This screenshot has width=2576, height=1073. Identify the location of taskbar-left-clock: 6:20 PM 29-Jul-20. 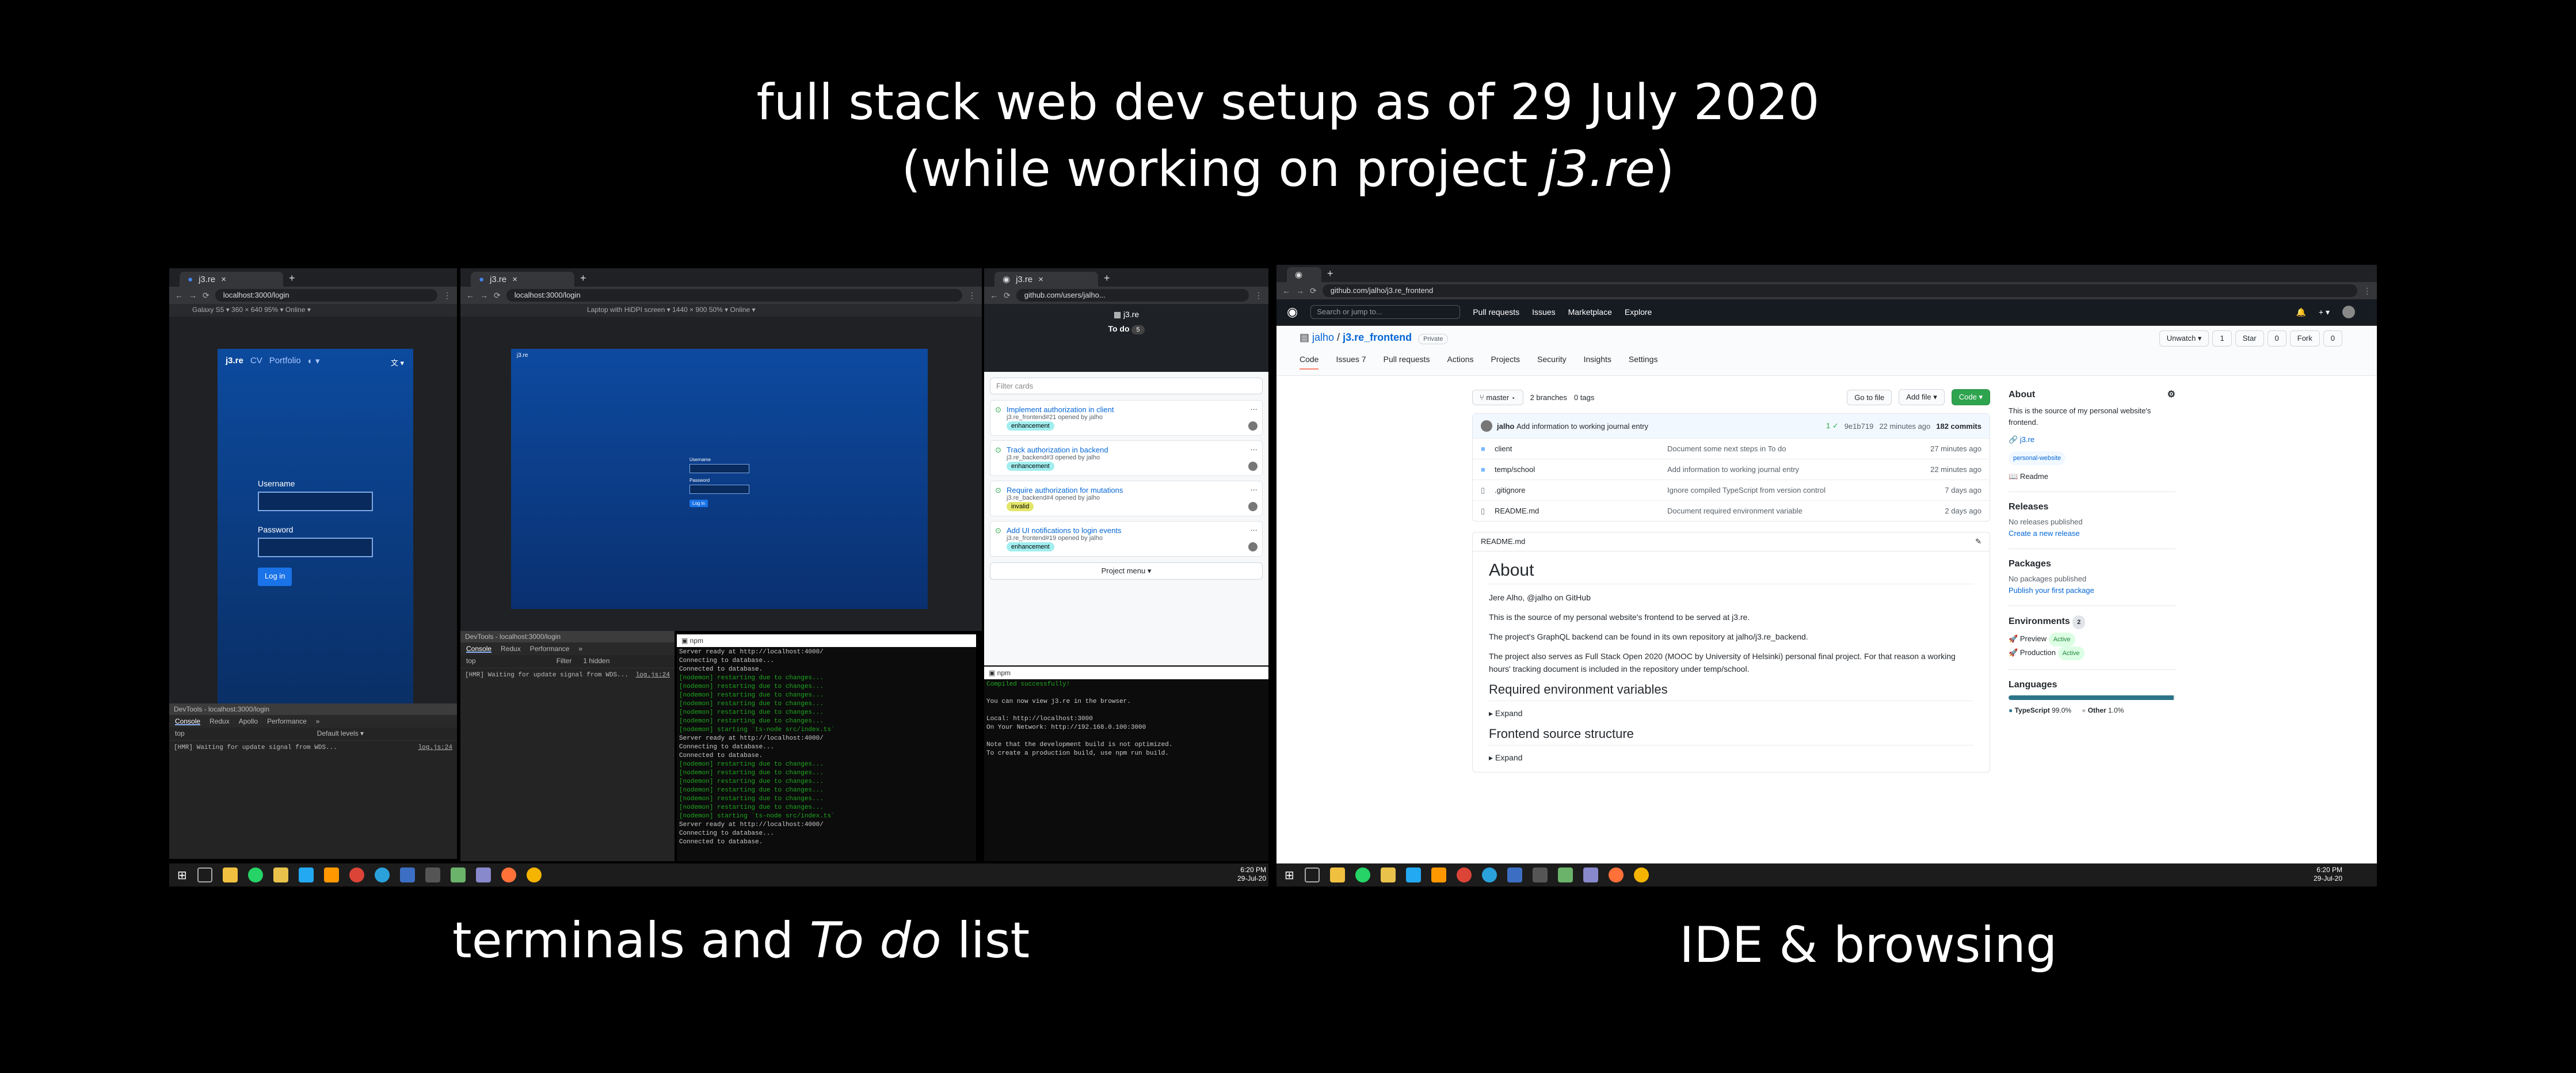
(1249, 874).